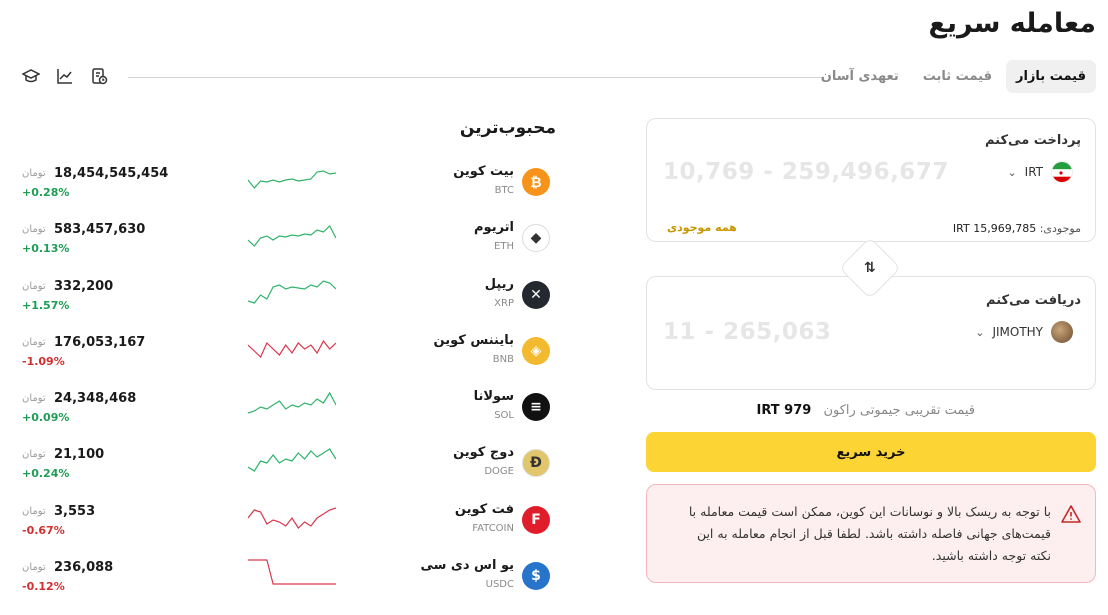  I want to click on iran-flag-icon, so click(1062, 172).